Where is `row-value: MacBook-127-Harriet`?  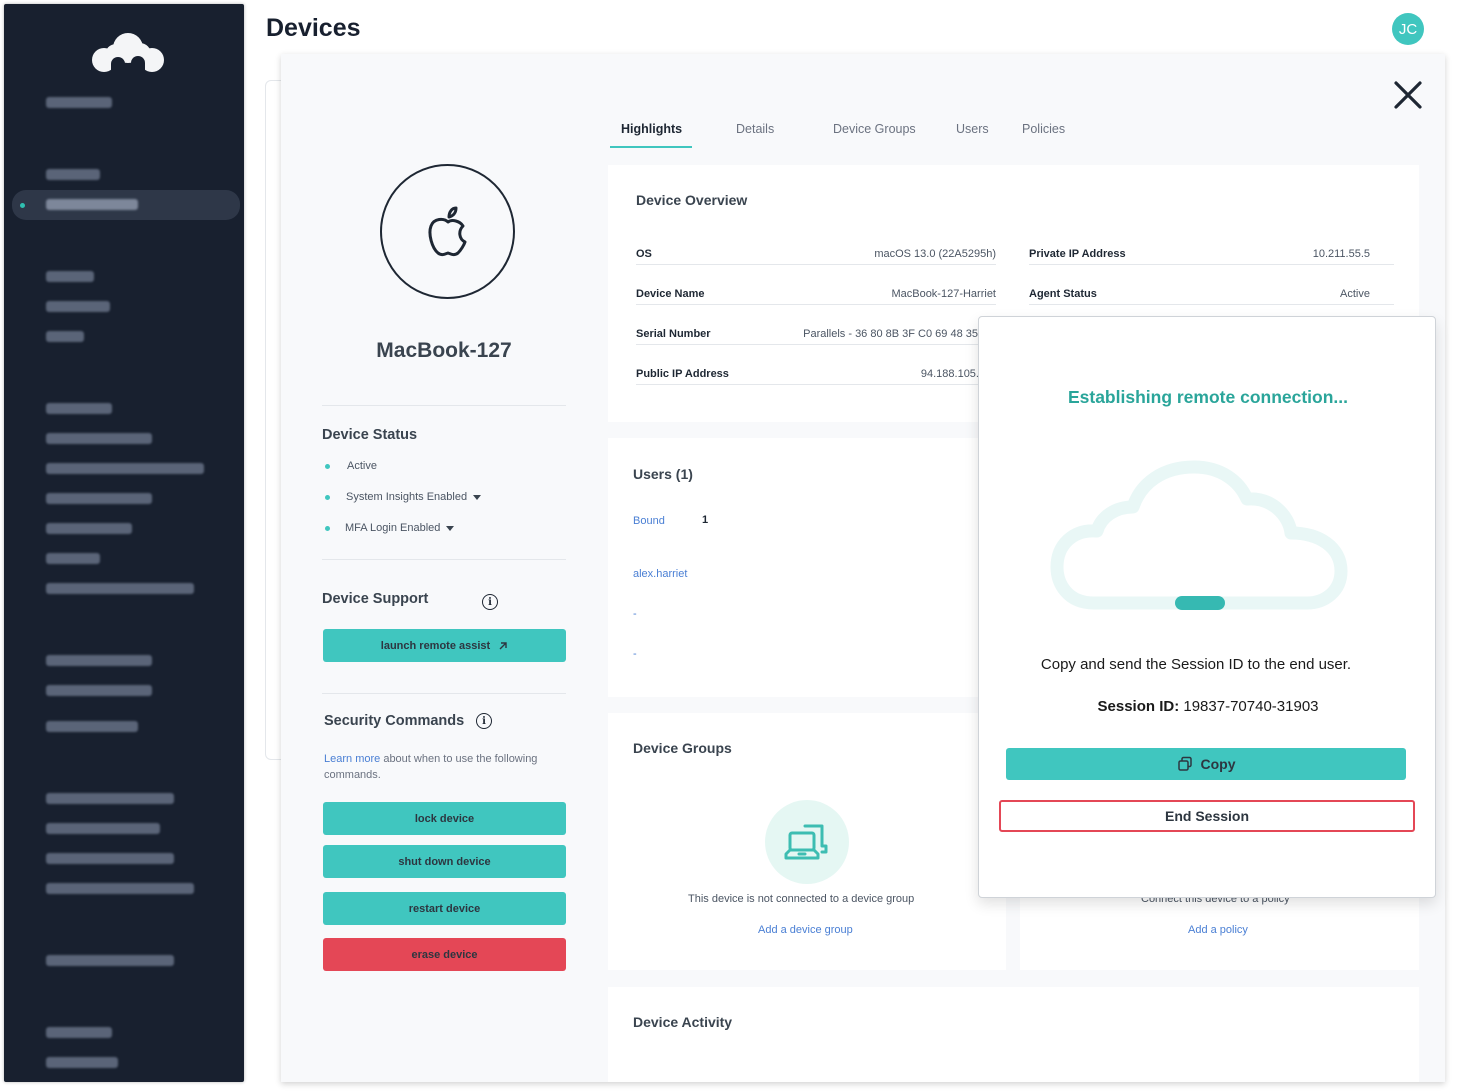
row-value: MacBook-127-Harriet is located at coordinates (943, 294).